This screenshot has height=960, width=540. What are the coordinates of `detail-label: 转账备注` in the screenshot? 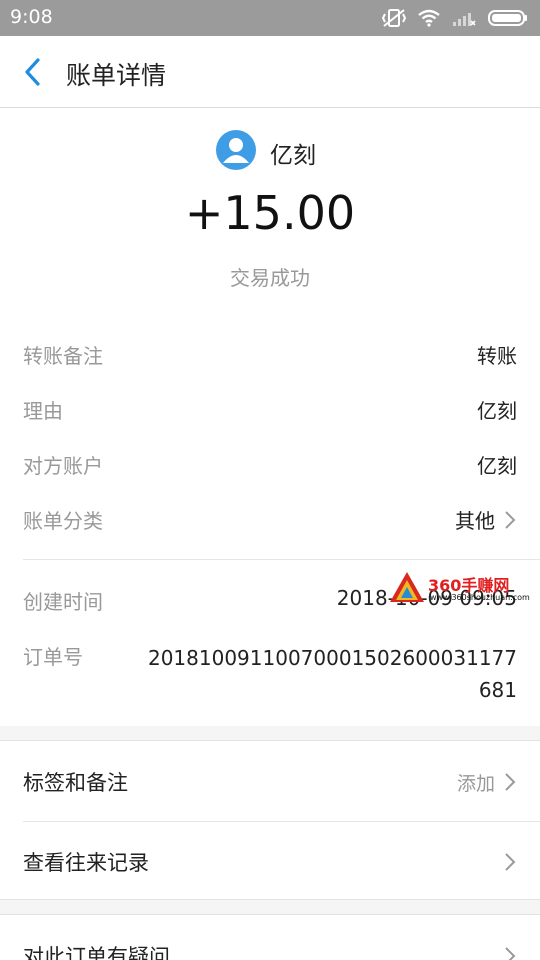 It's located at (63, 356).